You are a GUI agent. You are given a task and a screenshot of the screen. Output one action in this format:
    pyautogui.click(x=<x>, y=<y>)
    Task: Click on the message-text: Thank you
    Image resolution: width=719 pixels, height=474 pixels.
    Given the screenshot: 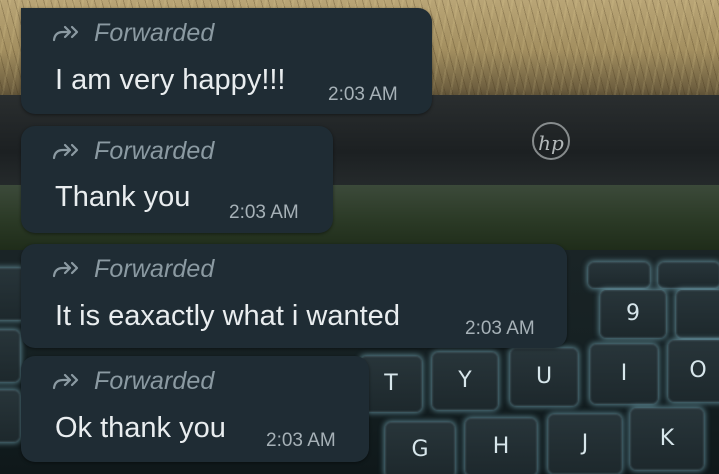 What is the action you would take?
    pyautogui.click(x=123, y=197)
    